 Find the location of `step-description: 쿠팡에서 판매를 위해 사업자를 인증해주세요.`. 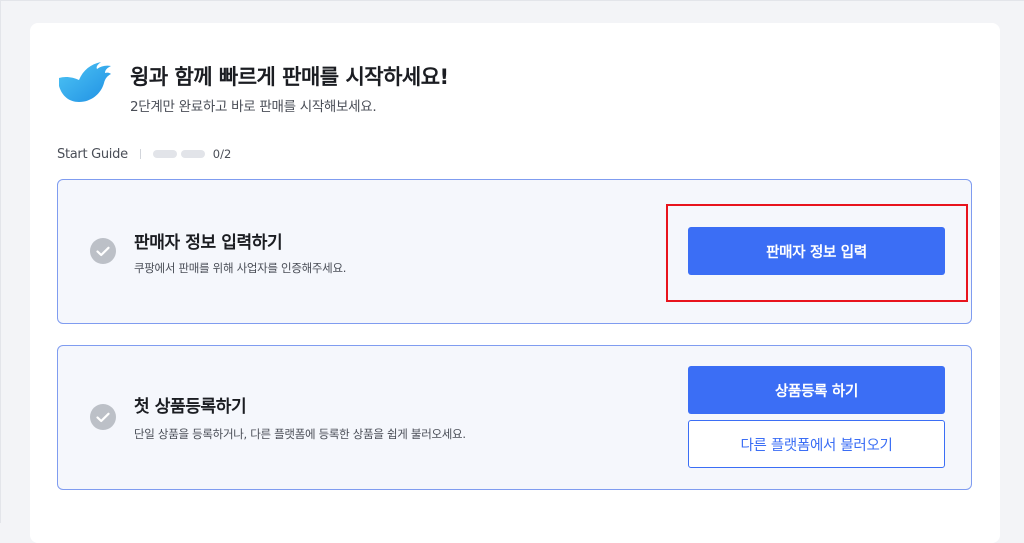

step-description: 쿠팡에서 판매를 위해 사업자를 인증해주세요. is located at coordinates (240, 268).